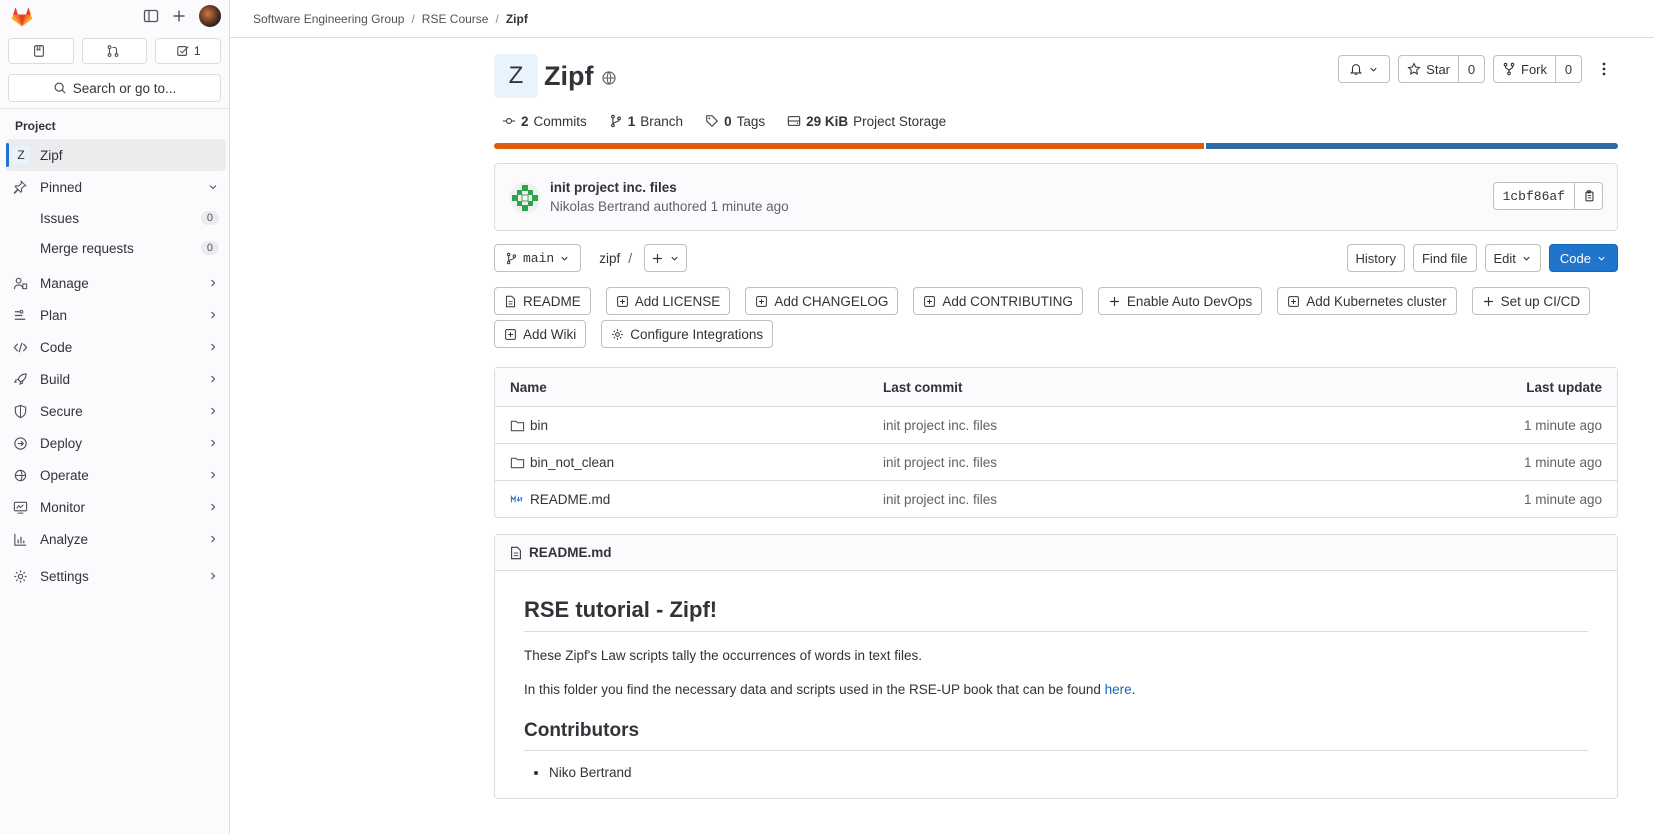 The height and width of the screenshot is (834, 1654). What do you see at coordinates (114, 283) in the screenshot?
I see `sidebar-item-manage: Manage` at bounding box center [114, 283].